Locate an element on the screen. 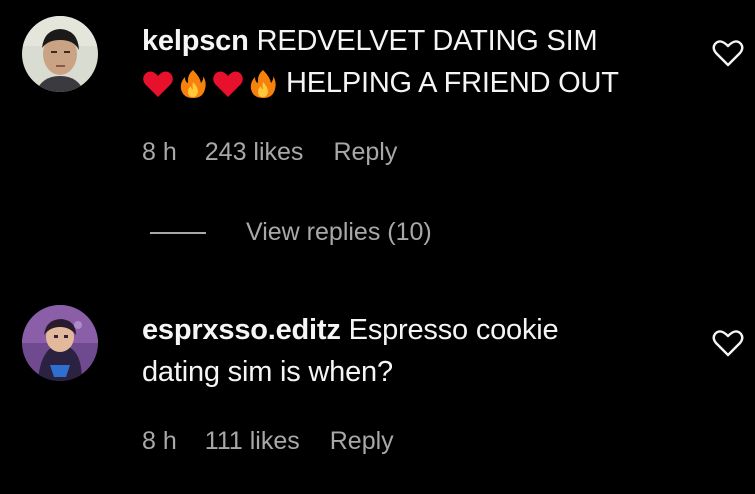 The height and width of the screenshot is (494, 755). comment-meta: 8 h 111 likes Reply is located at coordinates (268, 441).